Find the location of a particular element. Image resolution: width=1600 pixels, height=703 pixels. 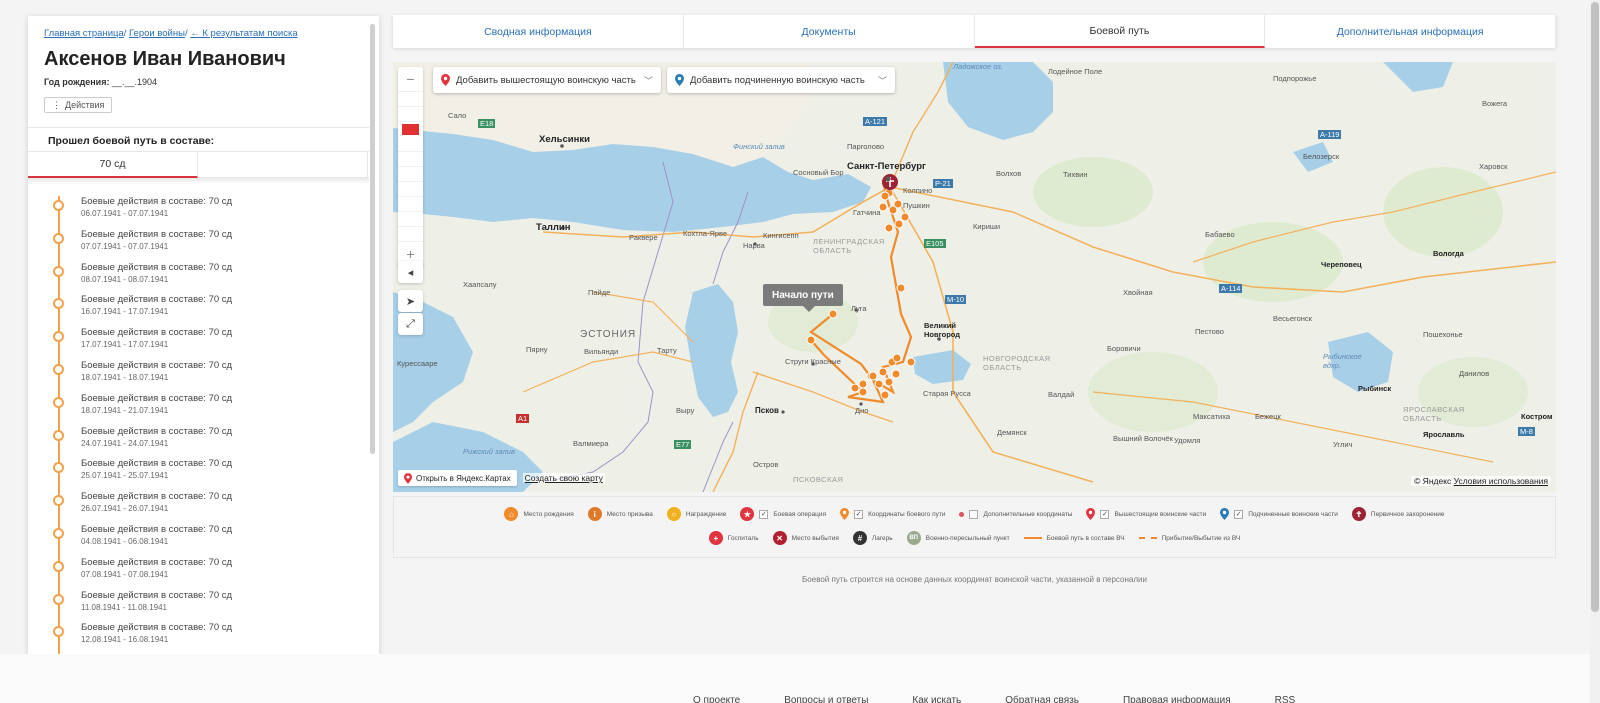

label-lodeynoe: Лодейное Поле is located at coordinates (1075, 71).